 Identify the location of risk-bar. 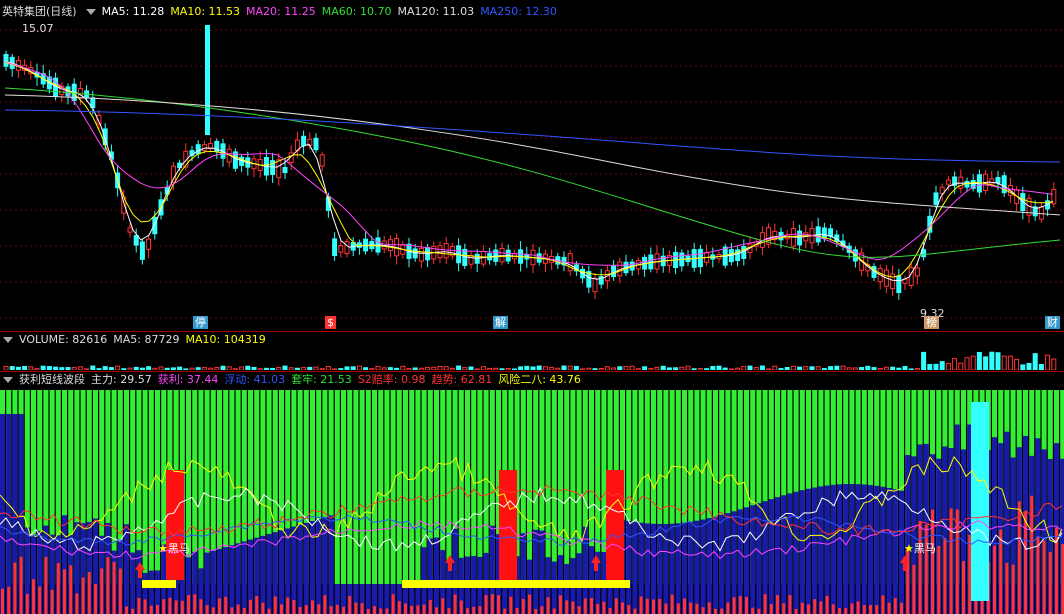
(980, 501).